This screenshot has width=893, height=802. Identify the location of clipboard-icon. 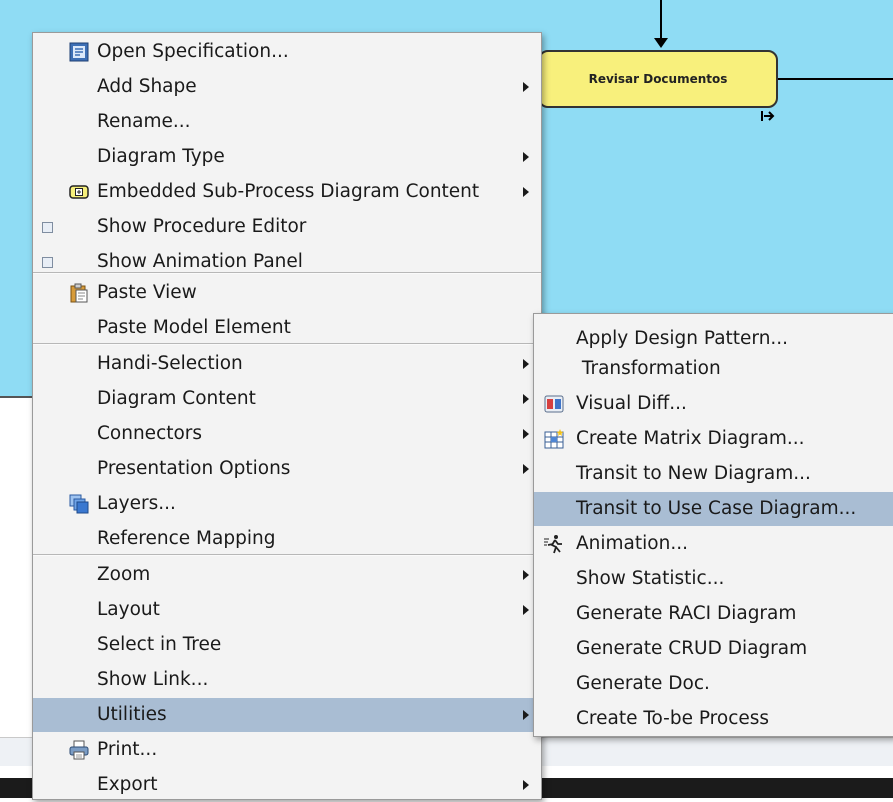
(79, 293).